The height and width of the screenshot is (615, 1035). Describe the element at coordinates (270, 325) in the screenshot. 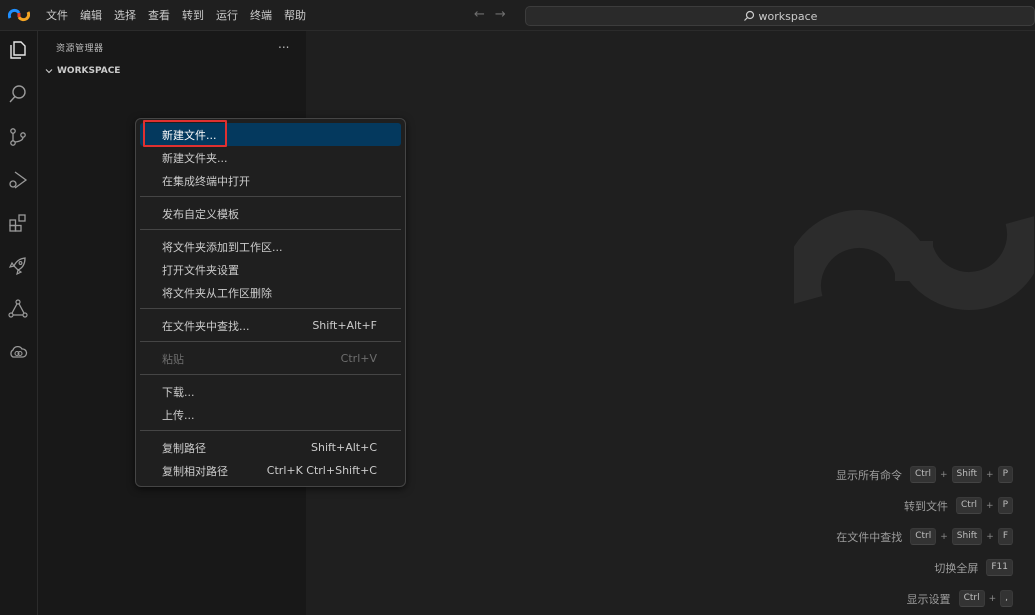

I see `context-menu-item: 在文件夹中查找... Shift+Alt+F` at that location.